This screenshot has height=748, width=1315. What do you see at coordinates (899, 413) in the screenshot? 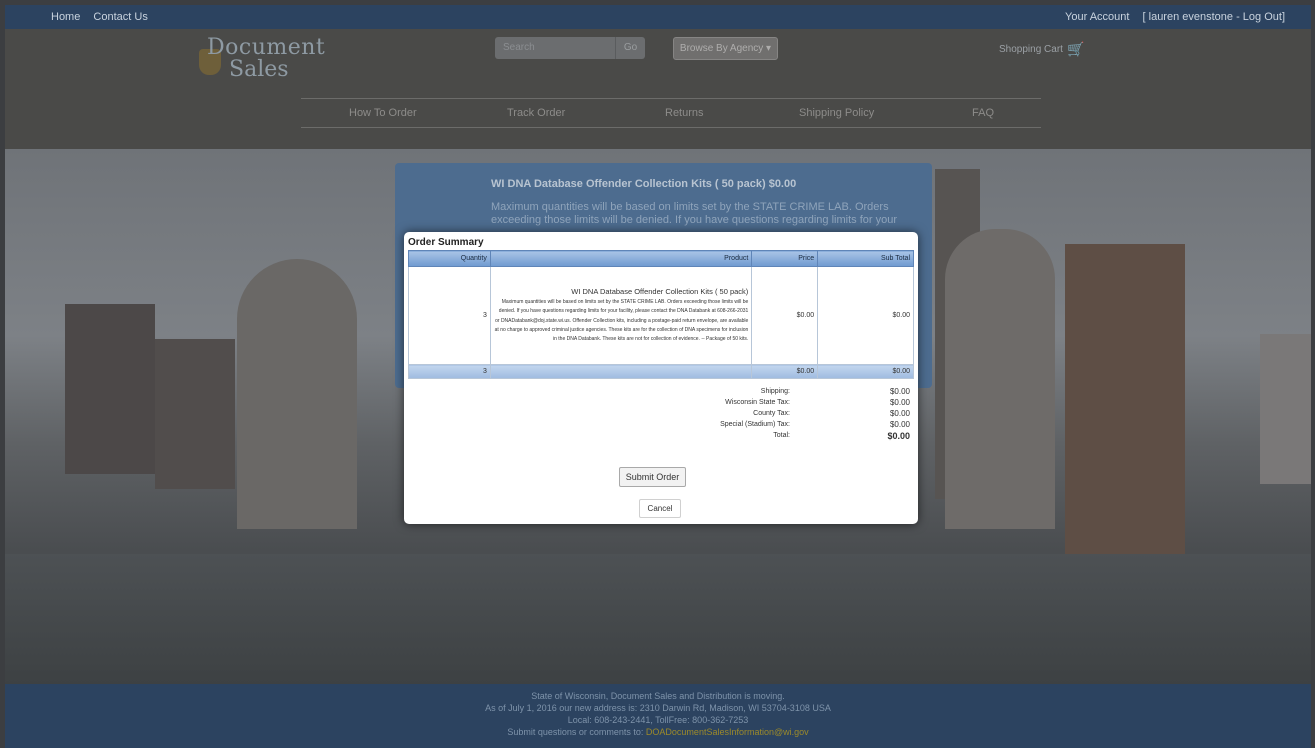
I see `county-tax-value: $0.00` at bounding box center [899, 413].